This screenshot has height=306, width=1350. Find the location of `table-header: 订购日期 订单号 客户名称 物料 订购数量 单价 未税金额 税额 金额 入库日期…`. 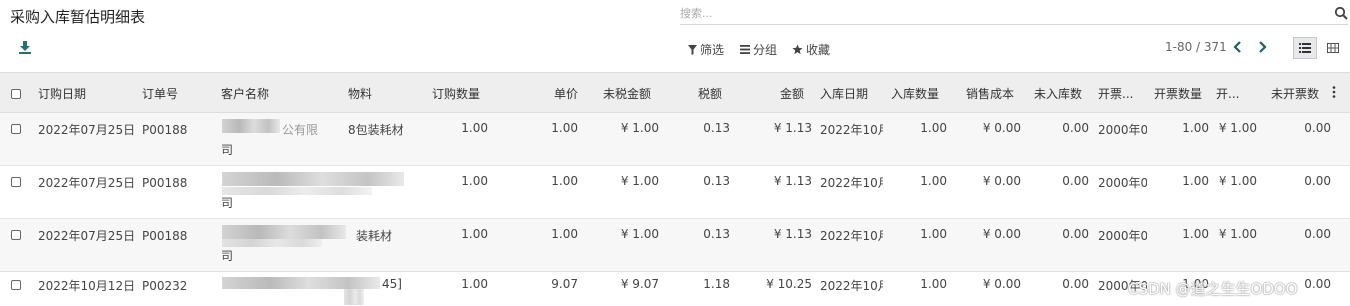

table-header: 订购日期 订单号 客户名称 物料 订购数量 单价 未税金额 税额 金额 入库日期… is located at coordinates (675, 92).